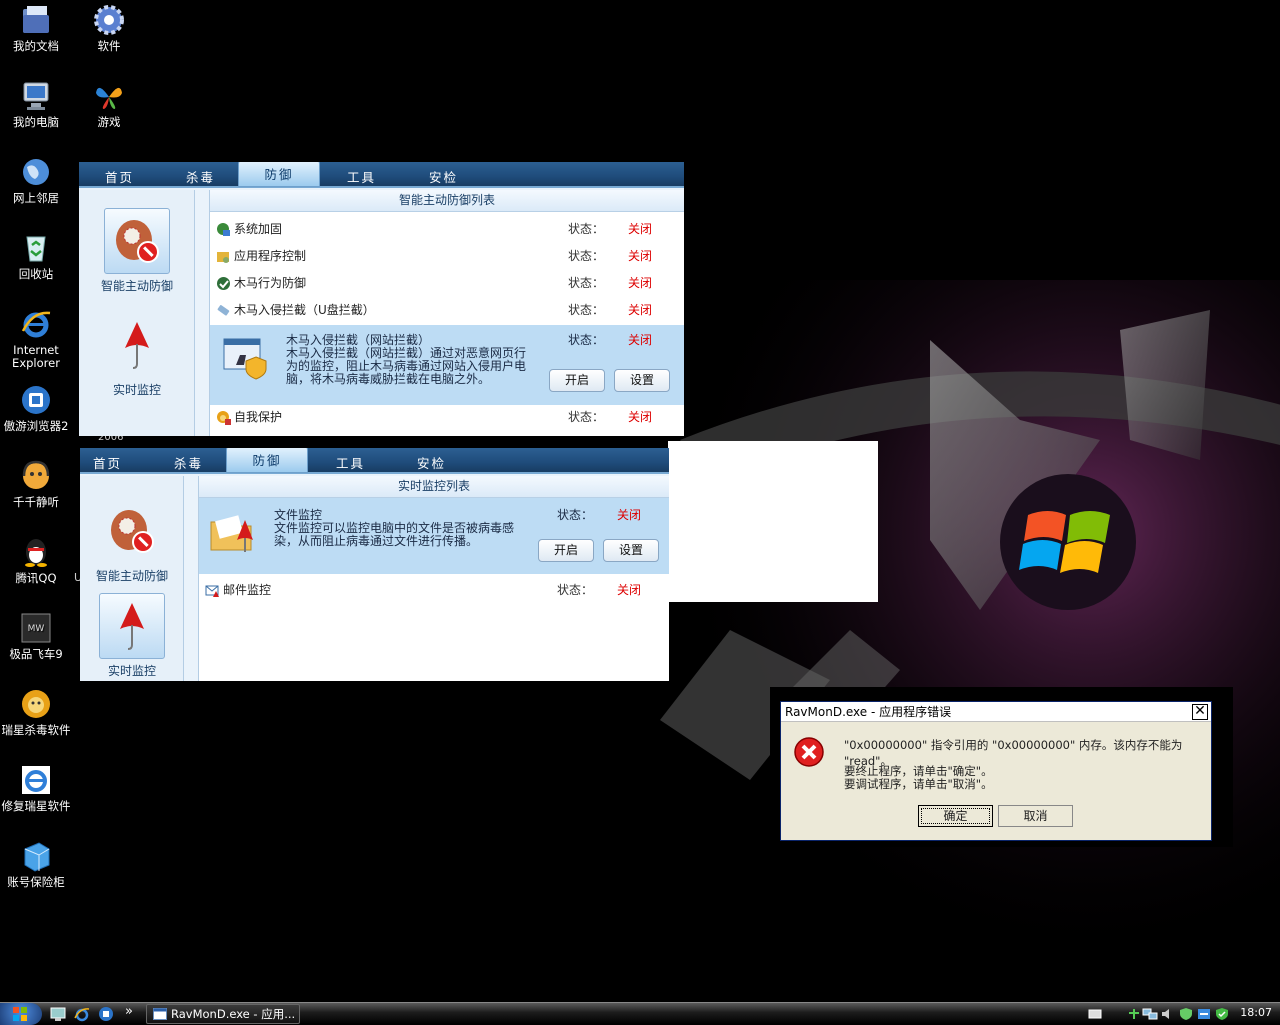  What do you see at coordinates (36, 180) in the screenshot?
I see `desktop-icon-network: 网上邻居` at bounding box center [36, 180].